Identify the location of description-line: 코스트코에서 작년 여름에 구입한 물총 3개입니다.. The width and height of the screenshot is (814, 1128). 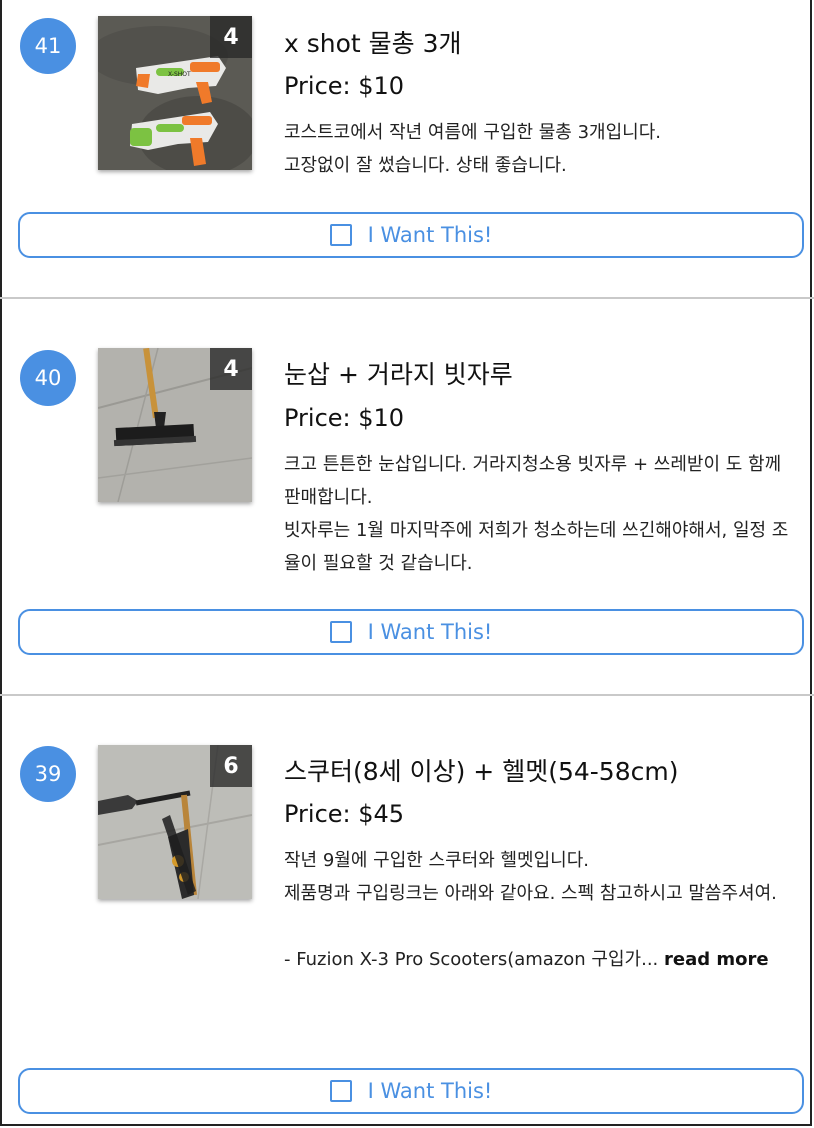
(472, 132).